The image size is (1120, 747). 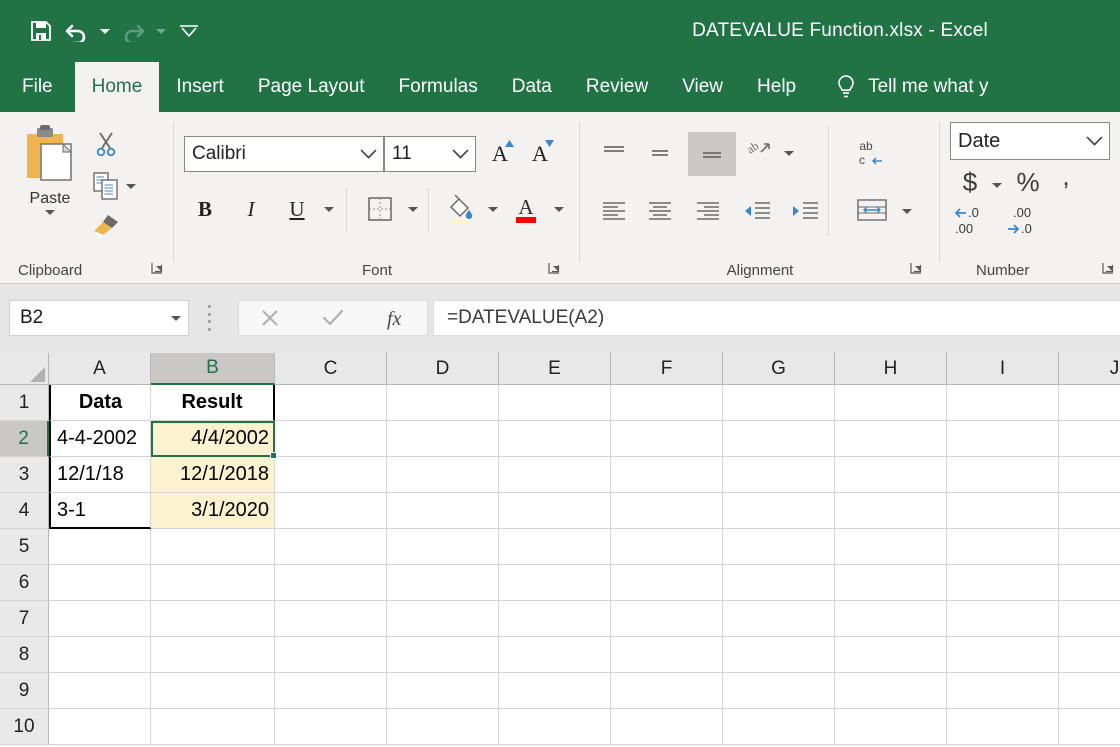 I want to click on clipboard-dialog-launcher, so click(x=157, y=268).